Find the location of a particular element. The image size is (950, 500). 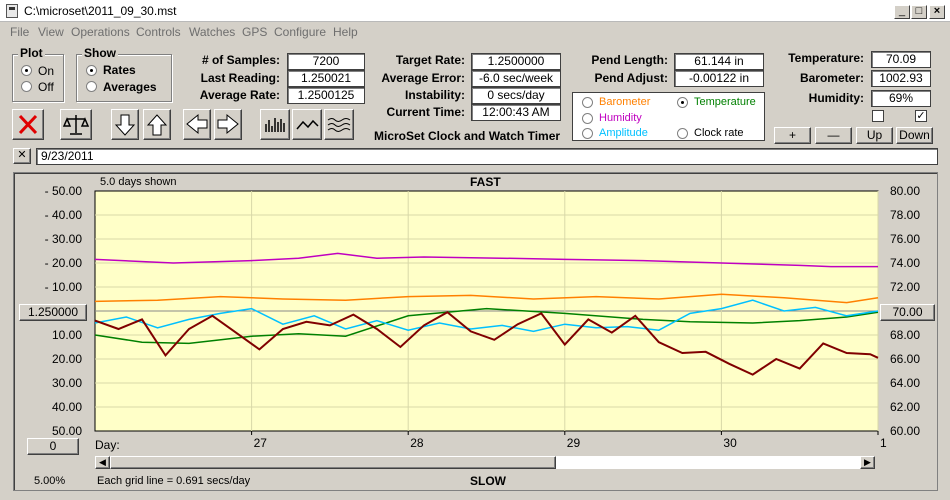

center-rate-button: 1.250000 is located at coordinates (53, 312).